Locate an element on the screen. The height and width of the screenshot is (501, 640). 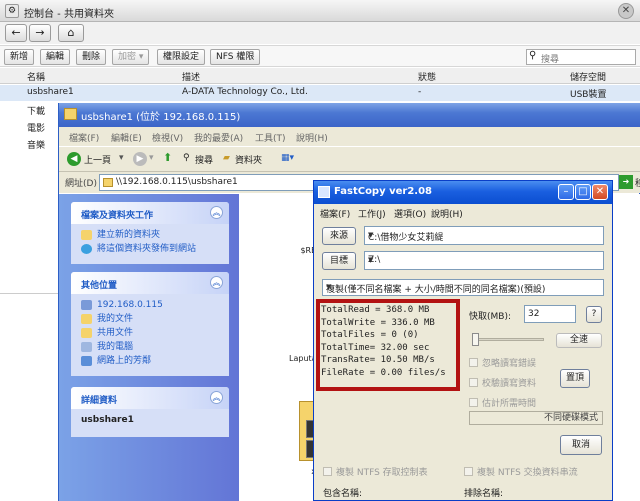
copy-mode-select: 複製(僅不同名檔案 + 大小/時間不同的同名檔案)(預設) ▼ is located at coordinates (463, 287).